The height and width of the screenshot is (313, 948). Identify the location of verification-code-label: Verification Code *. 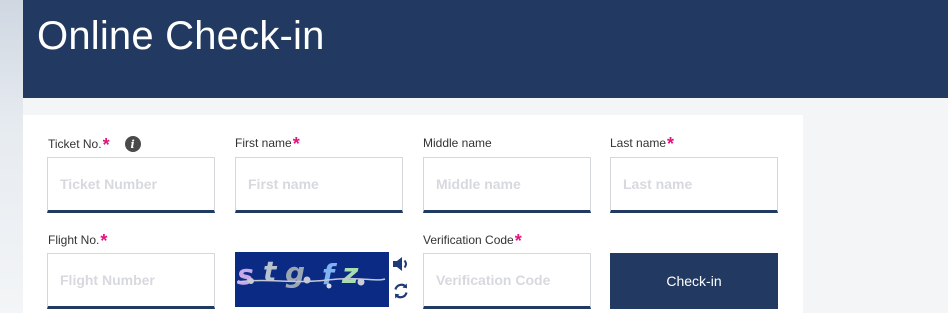
(472, 241).